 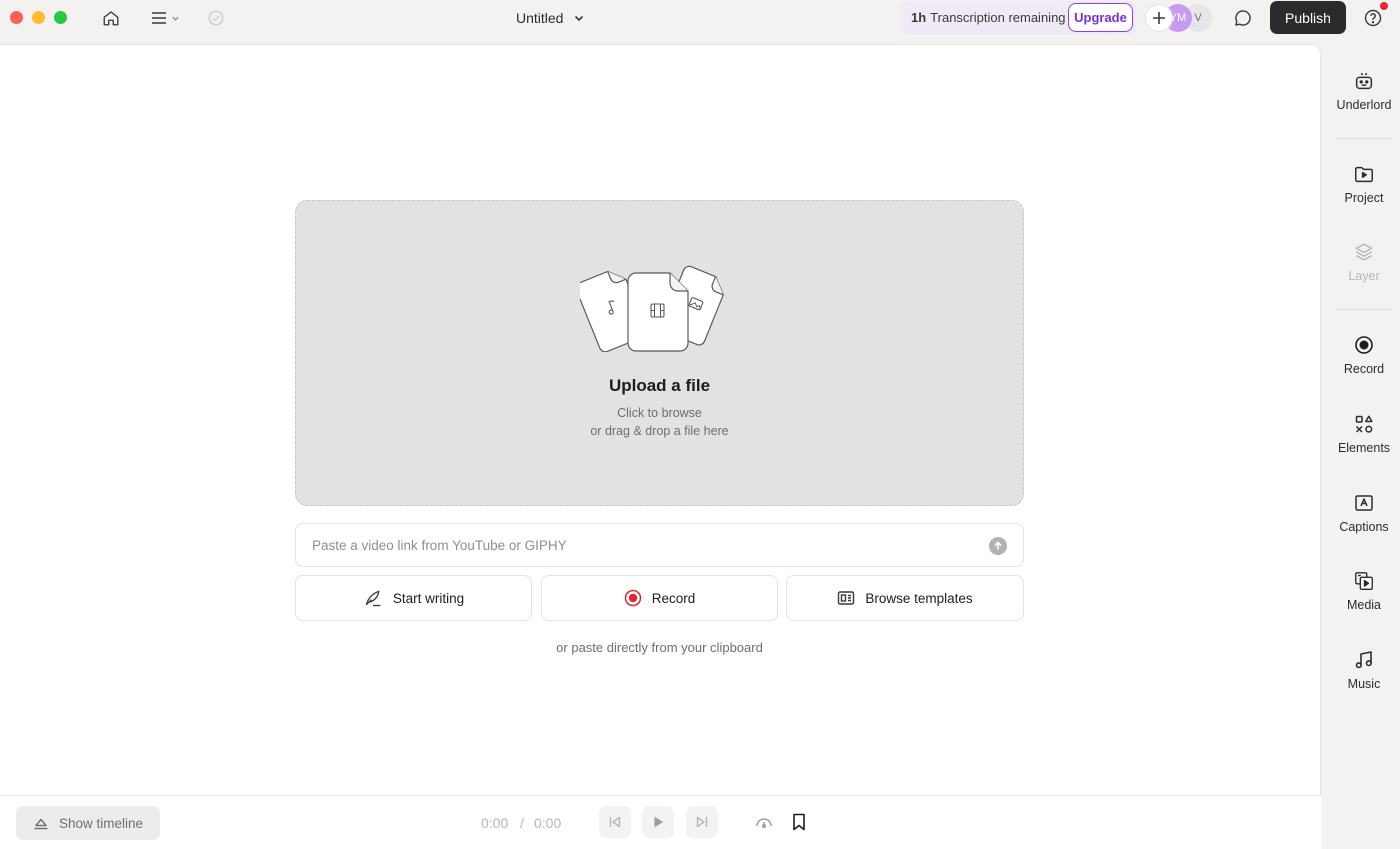 I want to click on upgrade-button: Upgrade, so click(x=1100, y=17).